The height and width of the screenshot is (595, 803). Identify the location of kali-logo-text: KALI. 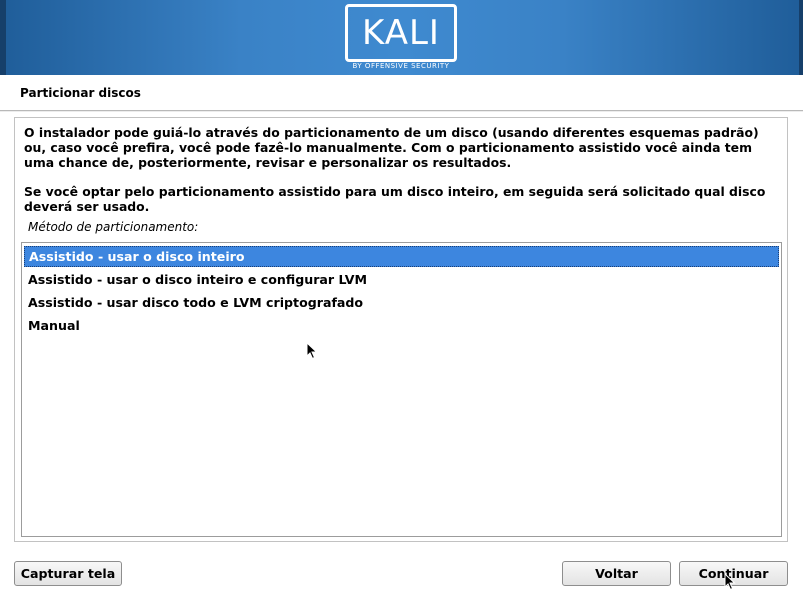
(401, 33).